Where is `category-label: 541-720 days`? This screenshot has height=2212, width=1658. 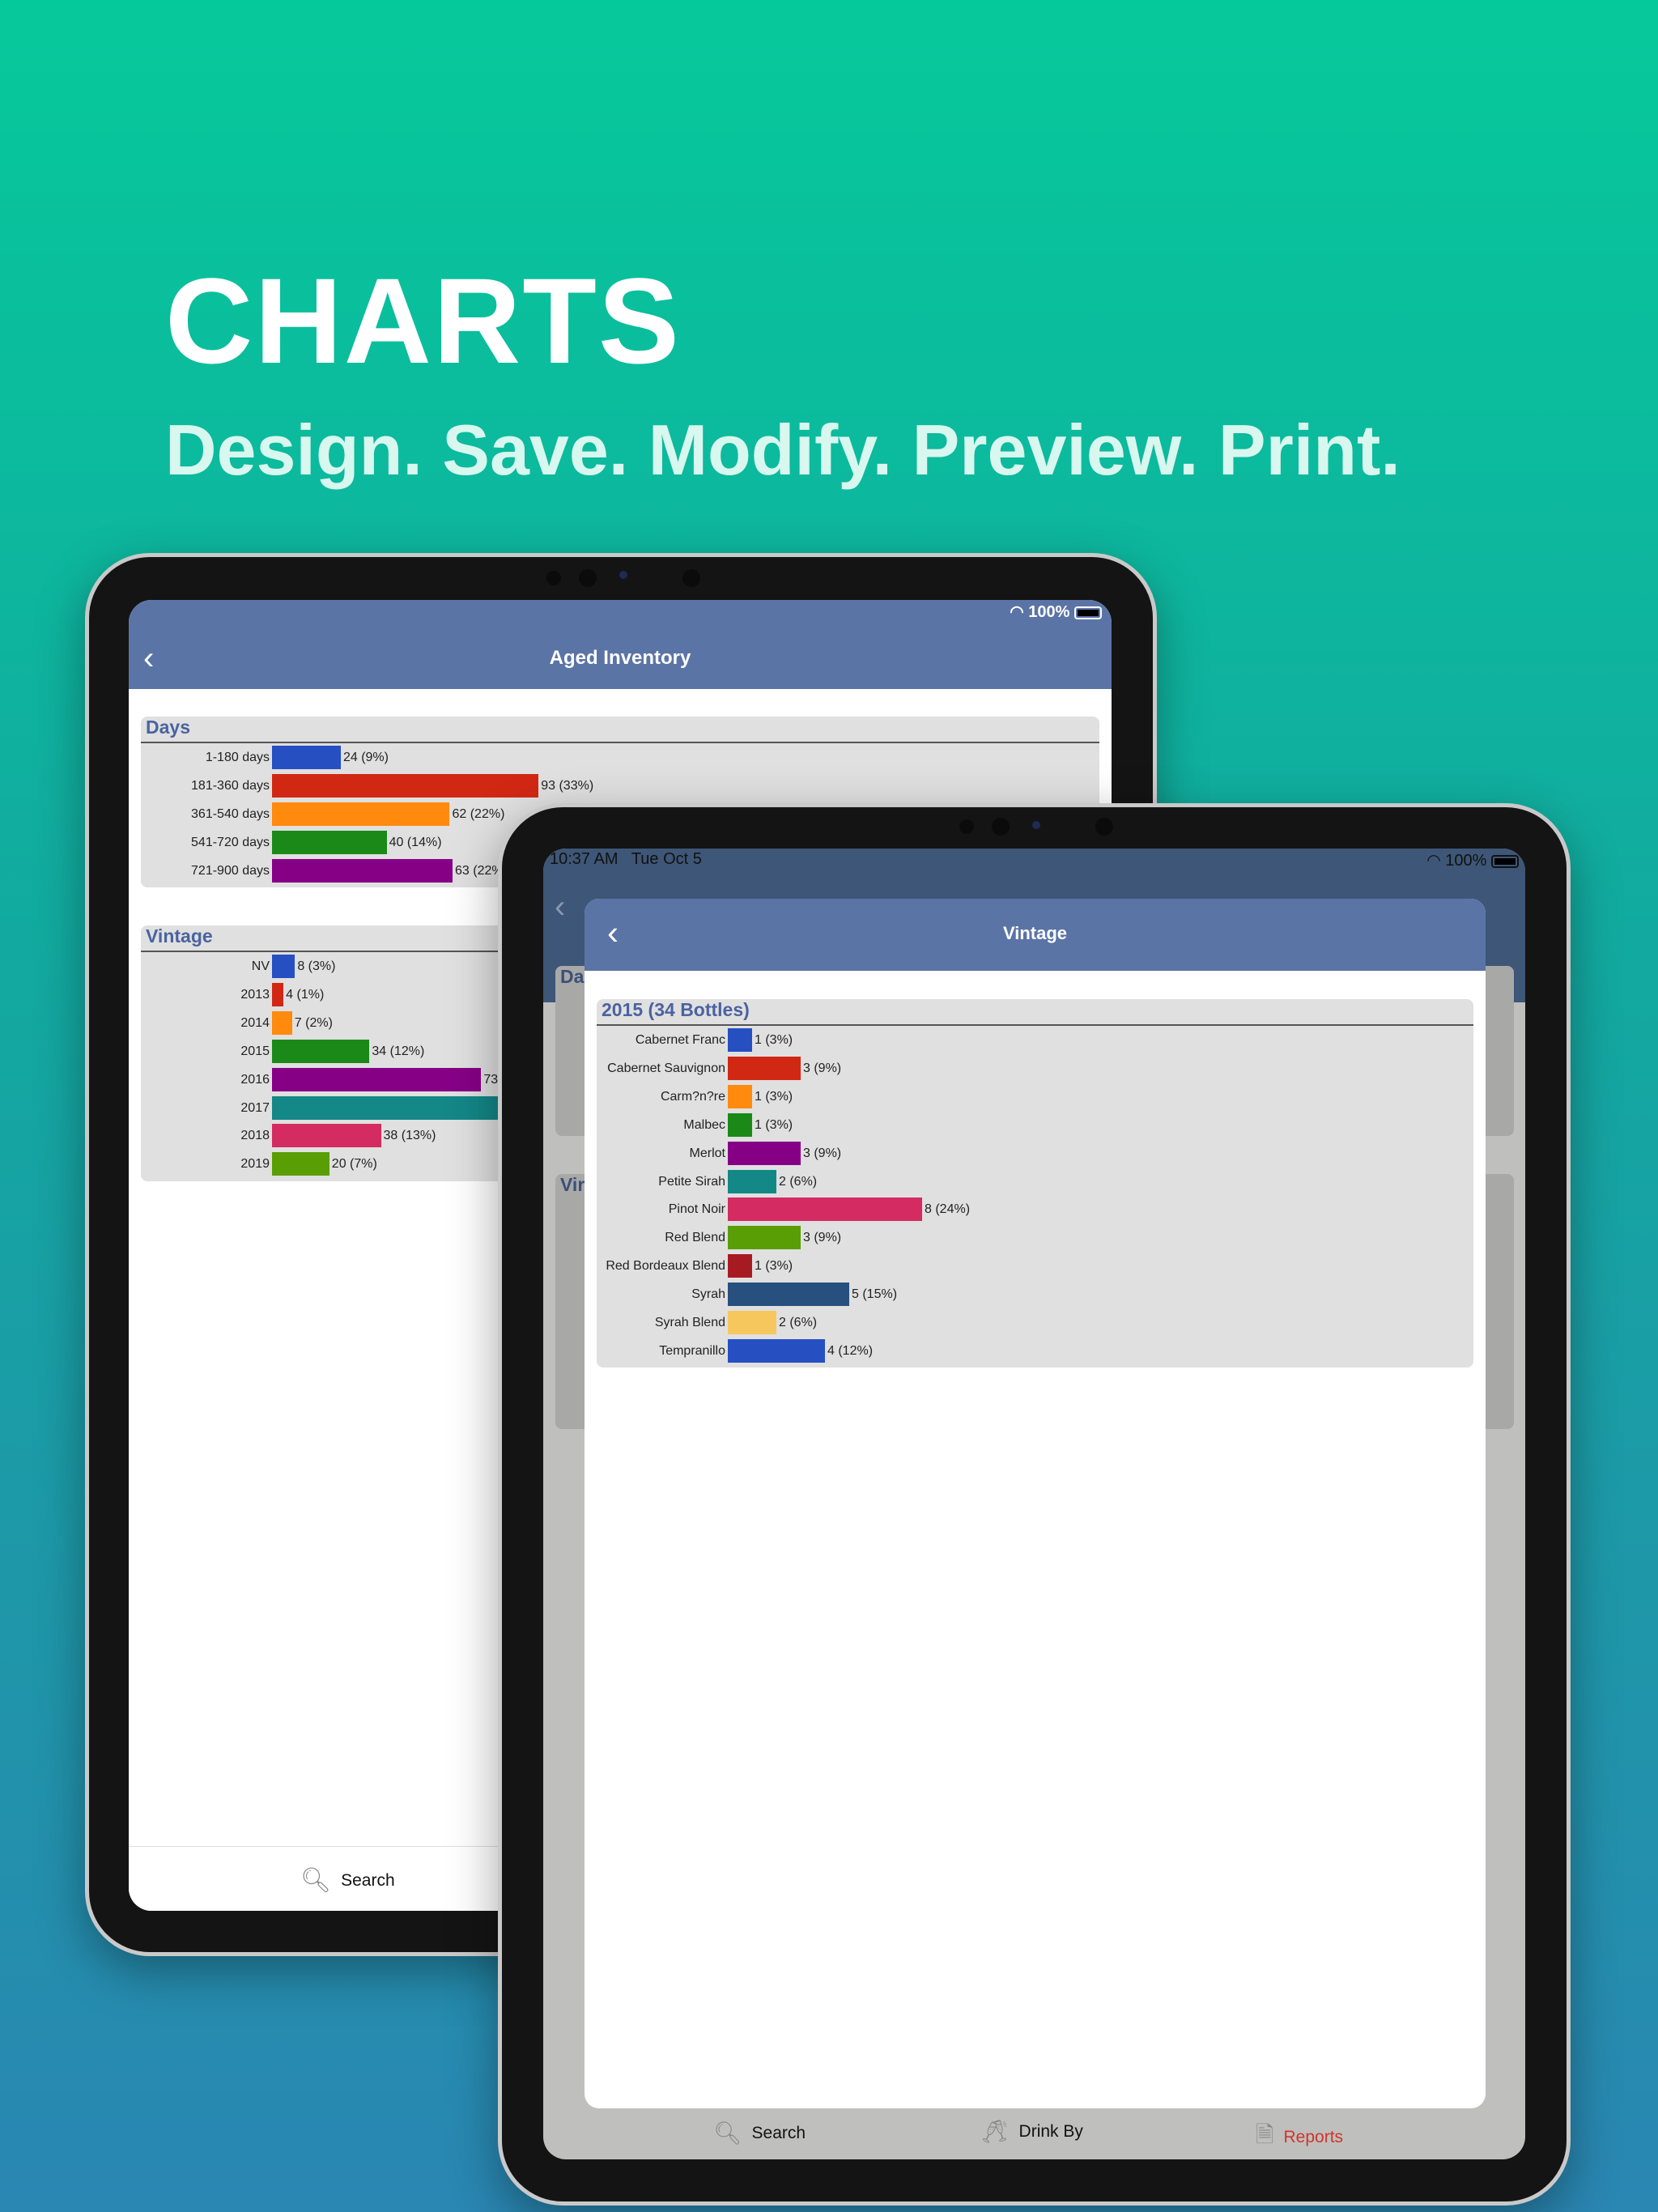
category-label: 541-720 days is located at coordinates (230, 842).